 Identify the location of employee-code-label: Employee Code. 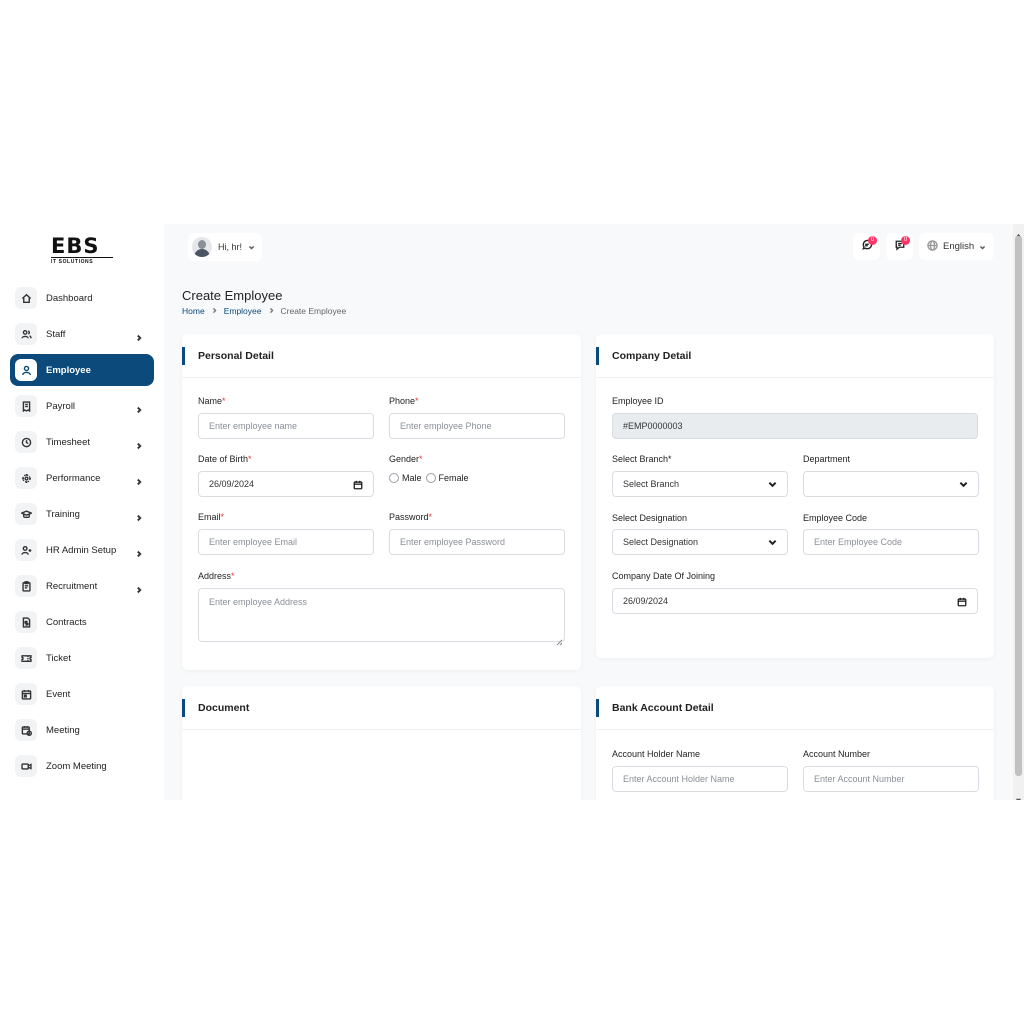
(835, 518).